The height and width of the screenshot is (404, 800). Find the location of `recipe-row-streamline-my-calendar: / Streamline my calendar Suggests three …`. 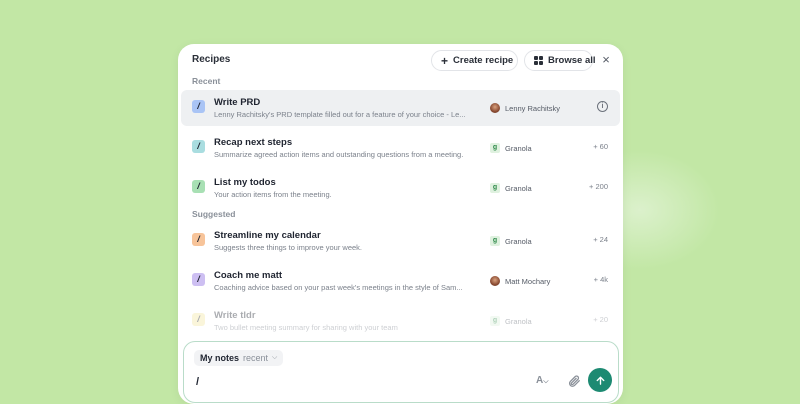

recipe-row-streamline-my-calendar: / Streamline my calendar Suggests three … is located at coordinates (400, 241).